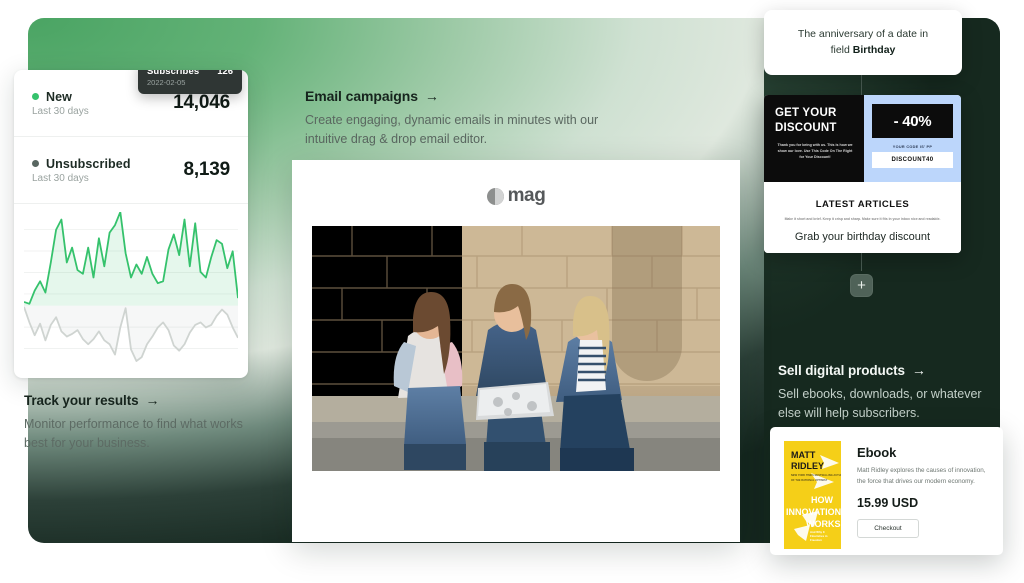 The width and height of the screenshot is (1024, 583). I want to click on track-results-link: Track your results →, so click(144, 400).